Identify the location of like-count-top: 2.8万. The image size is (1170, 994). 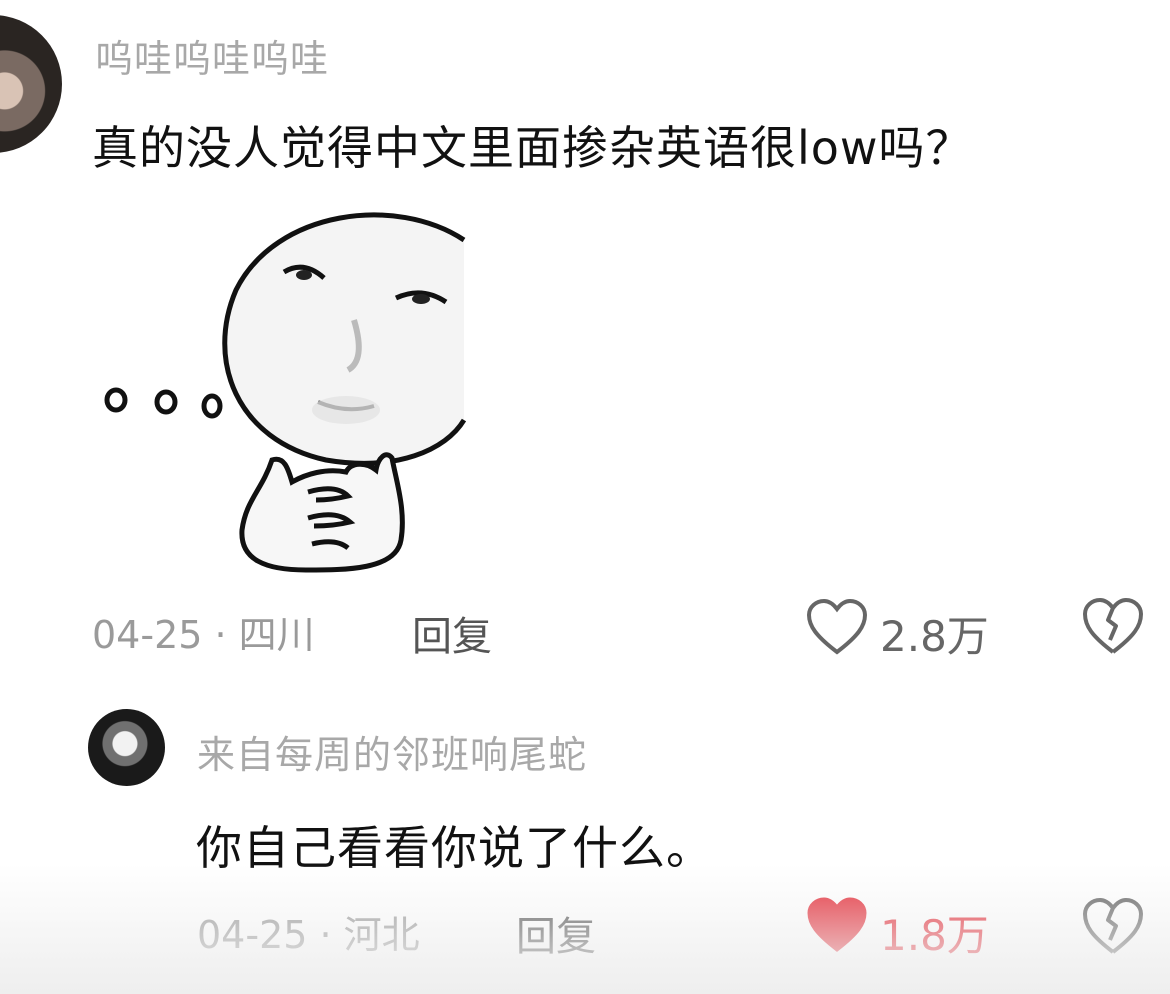
(934, 636).